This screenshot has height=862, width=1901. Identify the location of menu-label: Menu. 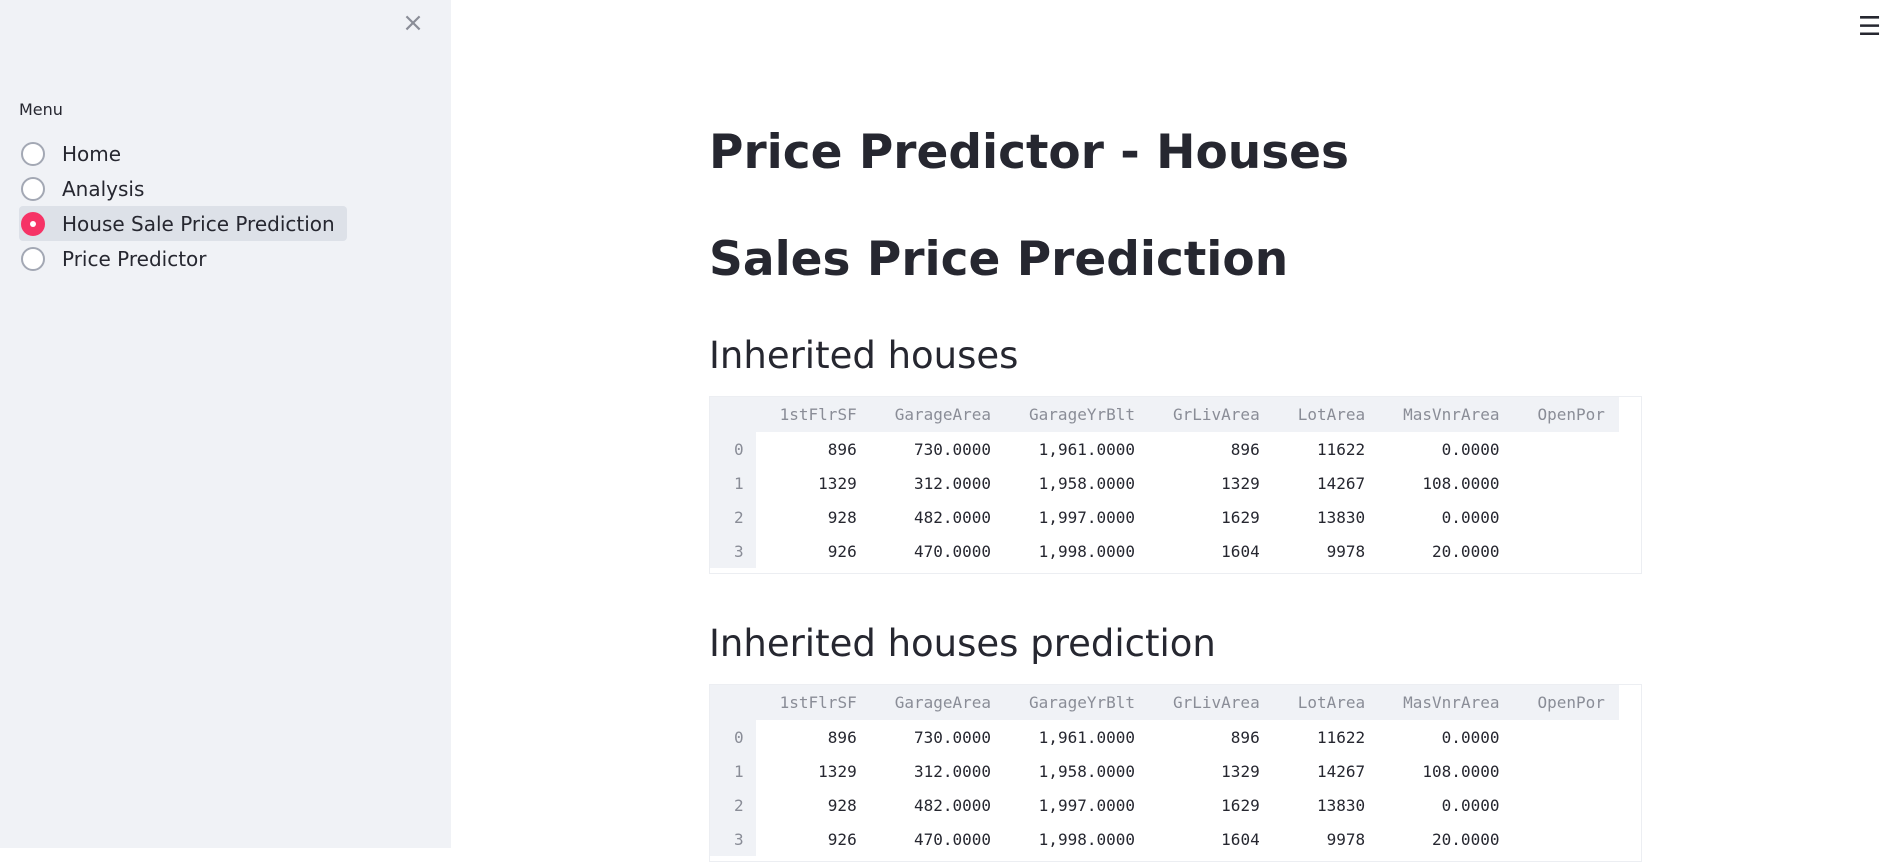
(41, 109).